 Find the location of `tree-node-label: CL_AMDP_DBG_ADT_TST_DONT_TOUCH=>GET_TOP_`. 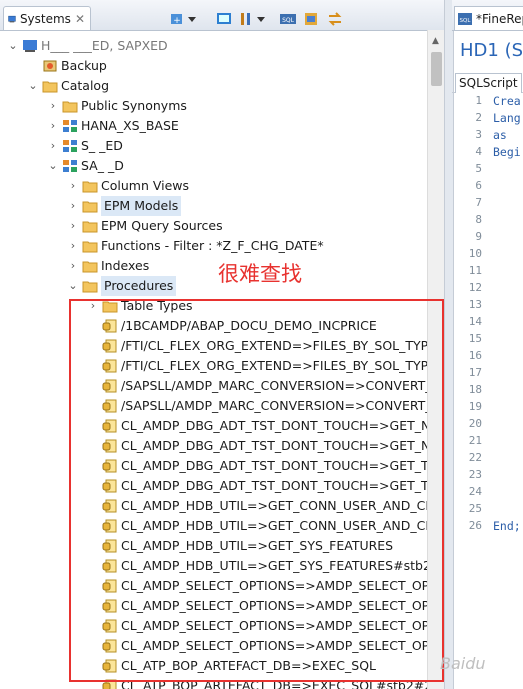

tree-node-label: CL_AMDP_DBG_ADT_TST_DONT_TOUCH=>GET_TOP_ is located at coordinates (274, 465).